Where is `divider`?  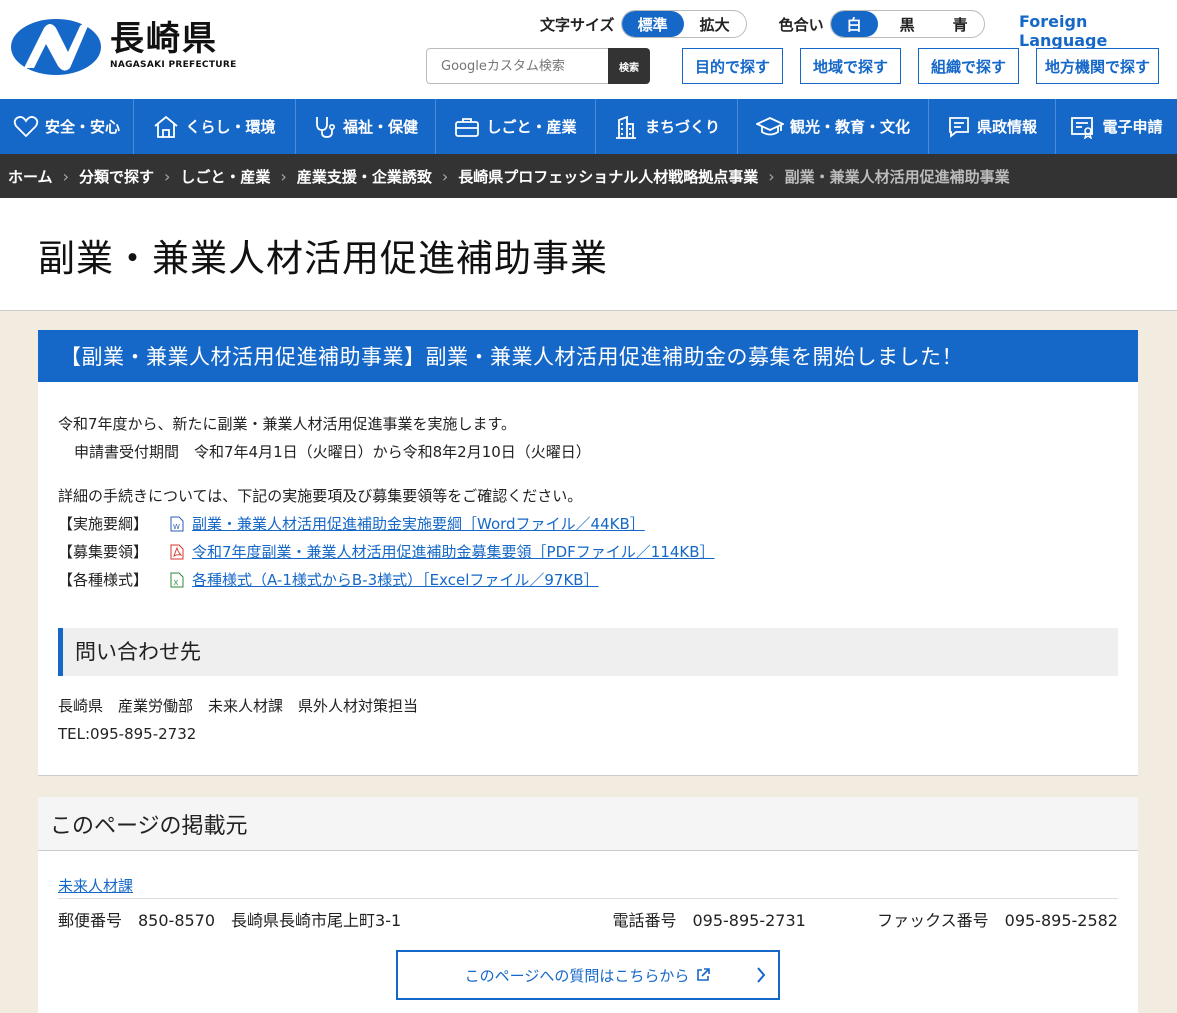 divider is located at coordinates (588, 898).